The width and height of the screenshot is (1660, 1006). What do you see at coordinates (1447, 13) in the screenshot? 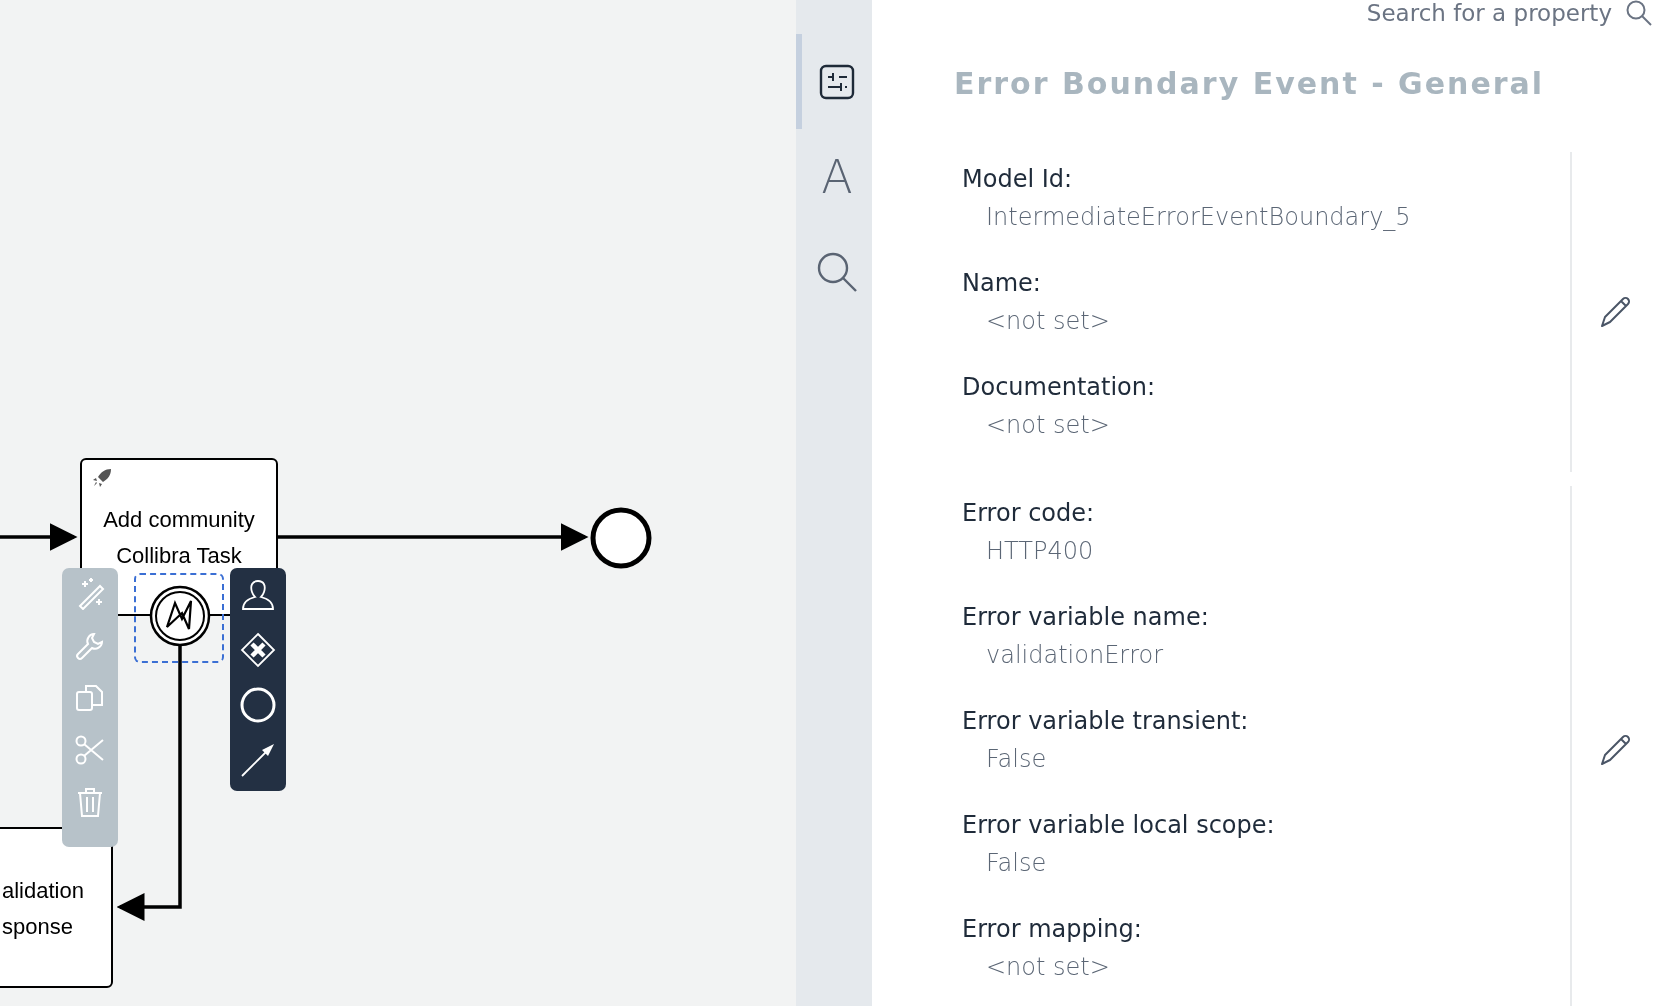
I see `property-search-field: Search for a property` at bounding box center [1447, 13].